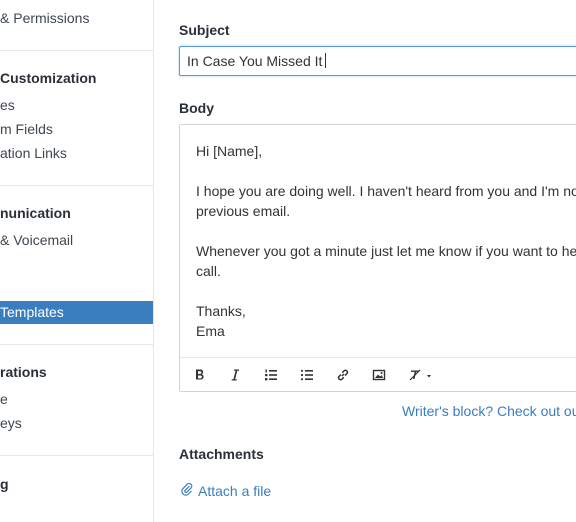  What do you see at coordinates (377, 61) in the screenshot?
I see `subject-input: In Case You Missed It` at bounding box center [377, 61].